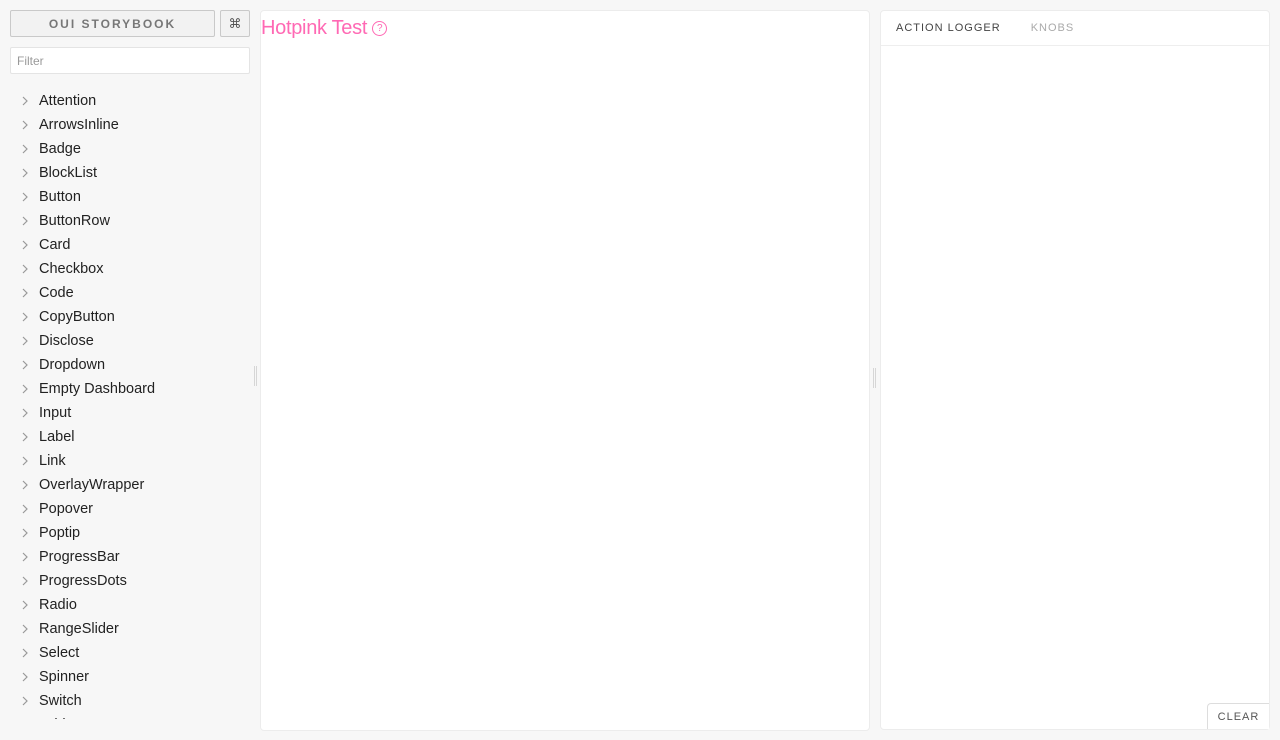 The width and height of the screenshot is (1280, 740). Describe the element at coordinates (64, 677) in the screenshot. I see `story-item-label: Spinner` at that location.